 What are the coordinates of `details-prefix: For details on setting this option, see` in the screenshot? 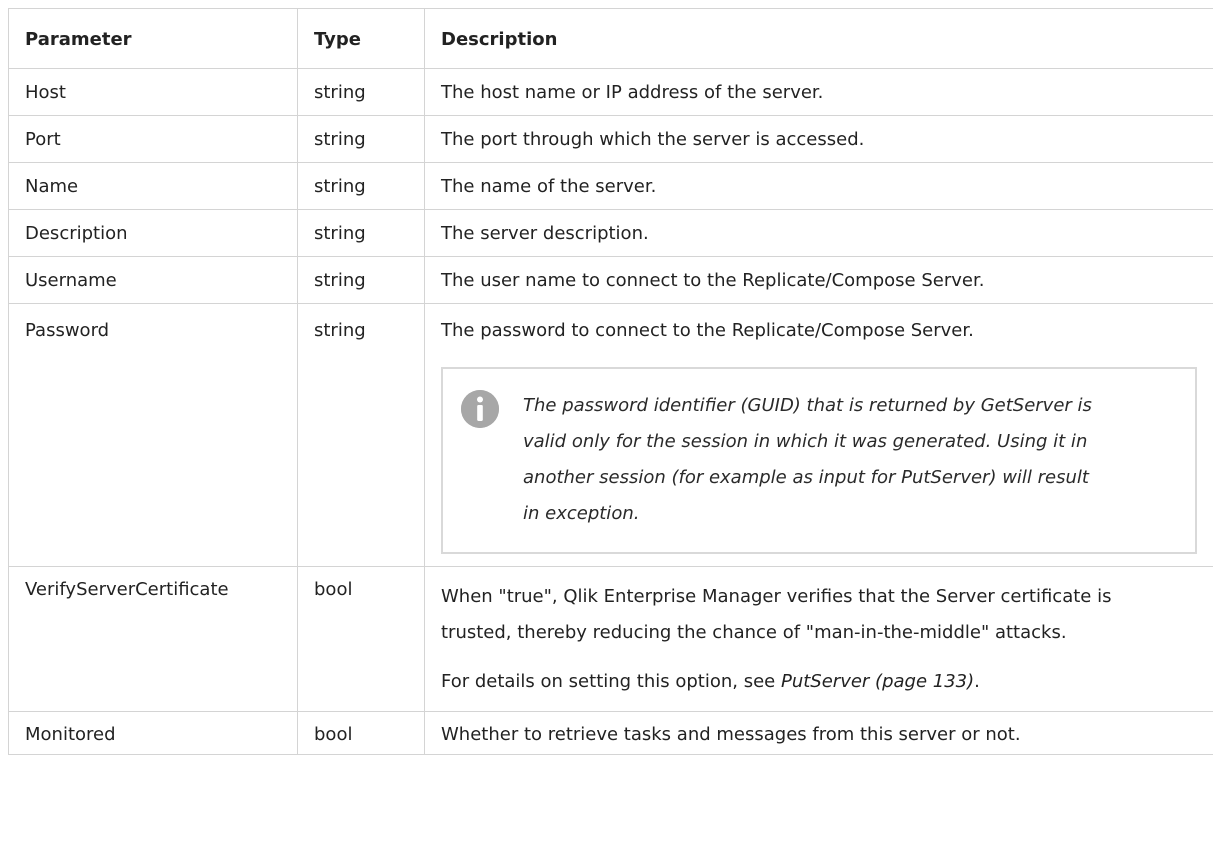 It's located at (611, 681).